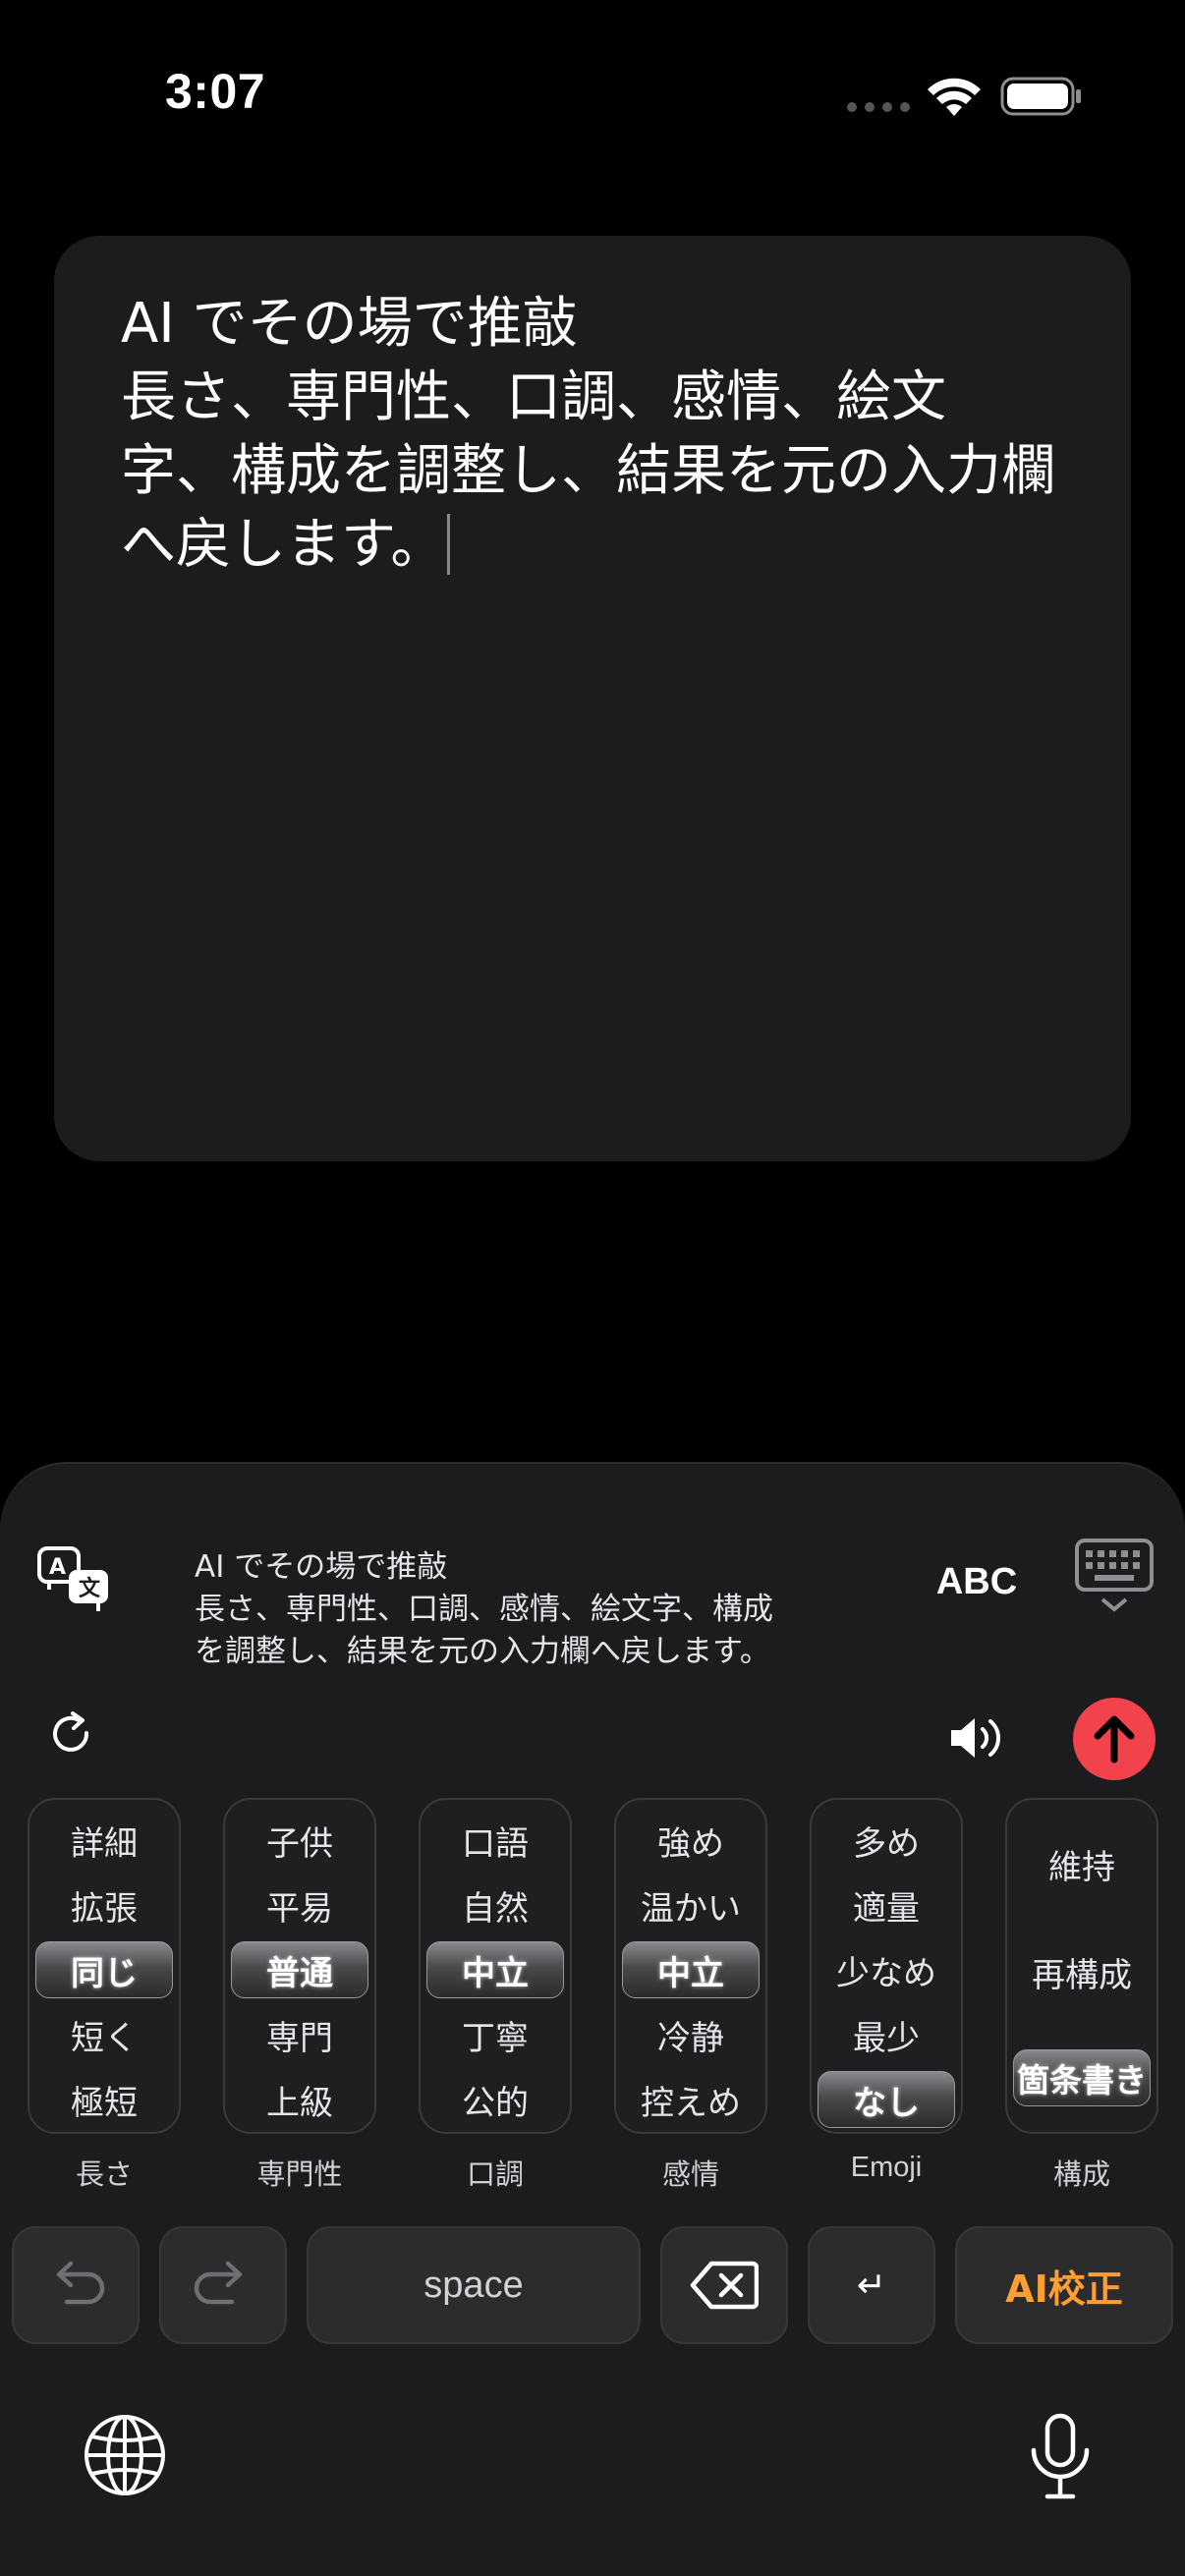 This screenshot has height=2576, width=1185. What do you see at coordinates (1082, 1971) in the screenshot?
I see `picker-item: 再構成` at bounding box center [1082, 1971].